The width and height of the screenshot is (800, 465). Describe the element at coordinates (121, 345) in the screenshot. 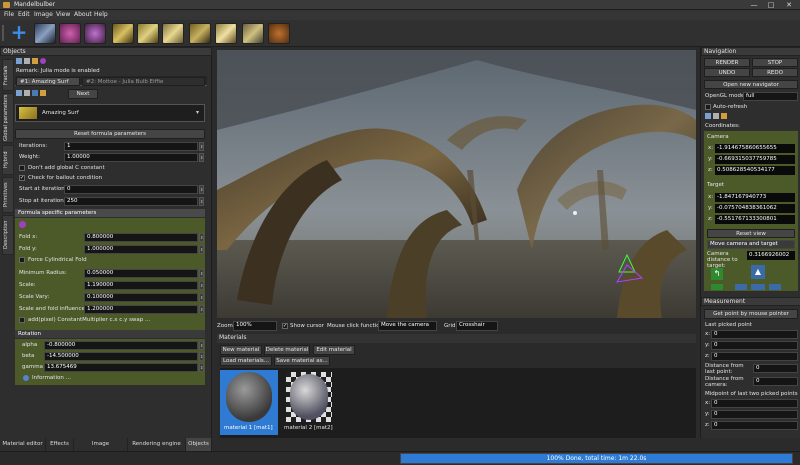

I see `alpha-field: -0.800000` at that location.